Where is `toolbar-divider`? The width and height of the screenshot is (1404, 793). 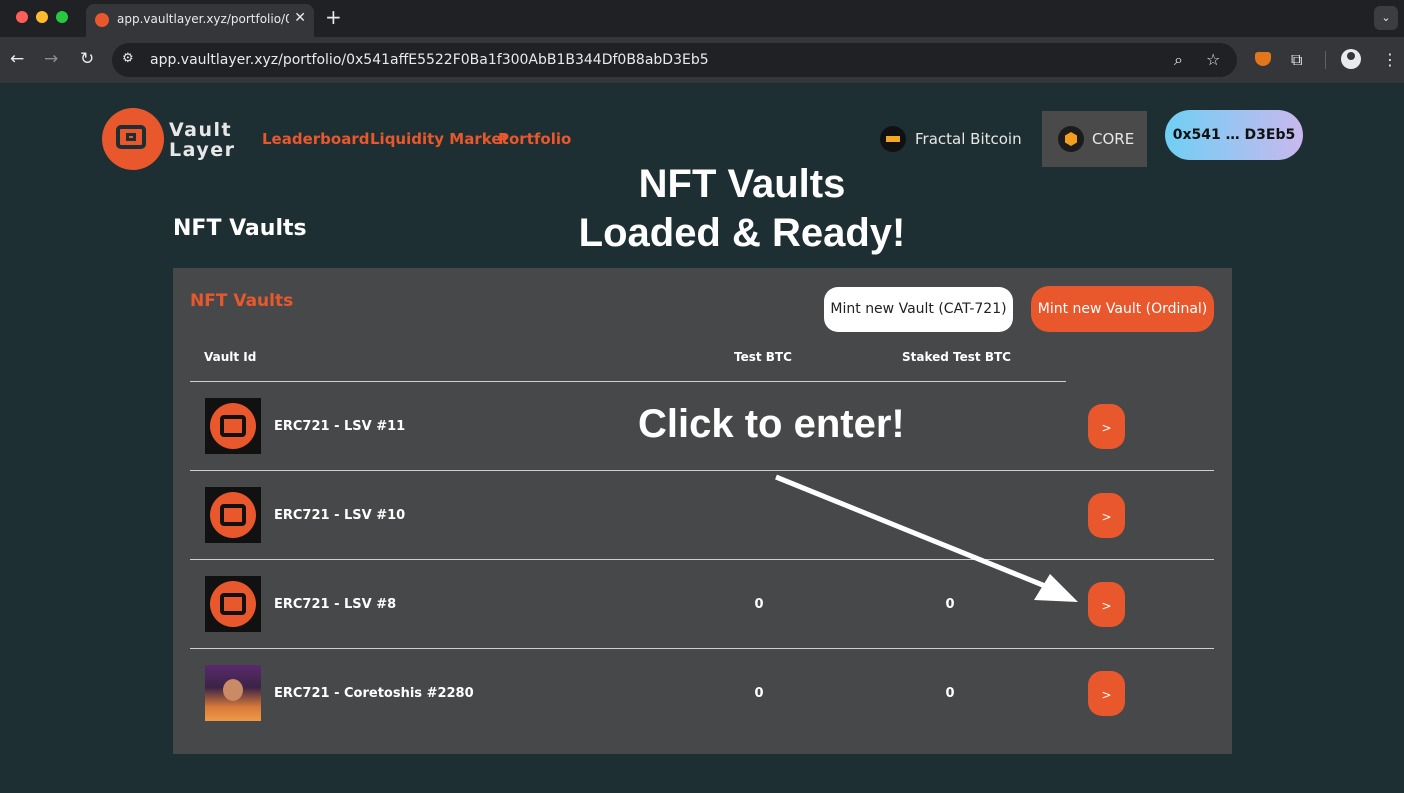 toolbar-divider is located at coordinates (1325, 60).